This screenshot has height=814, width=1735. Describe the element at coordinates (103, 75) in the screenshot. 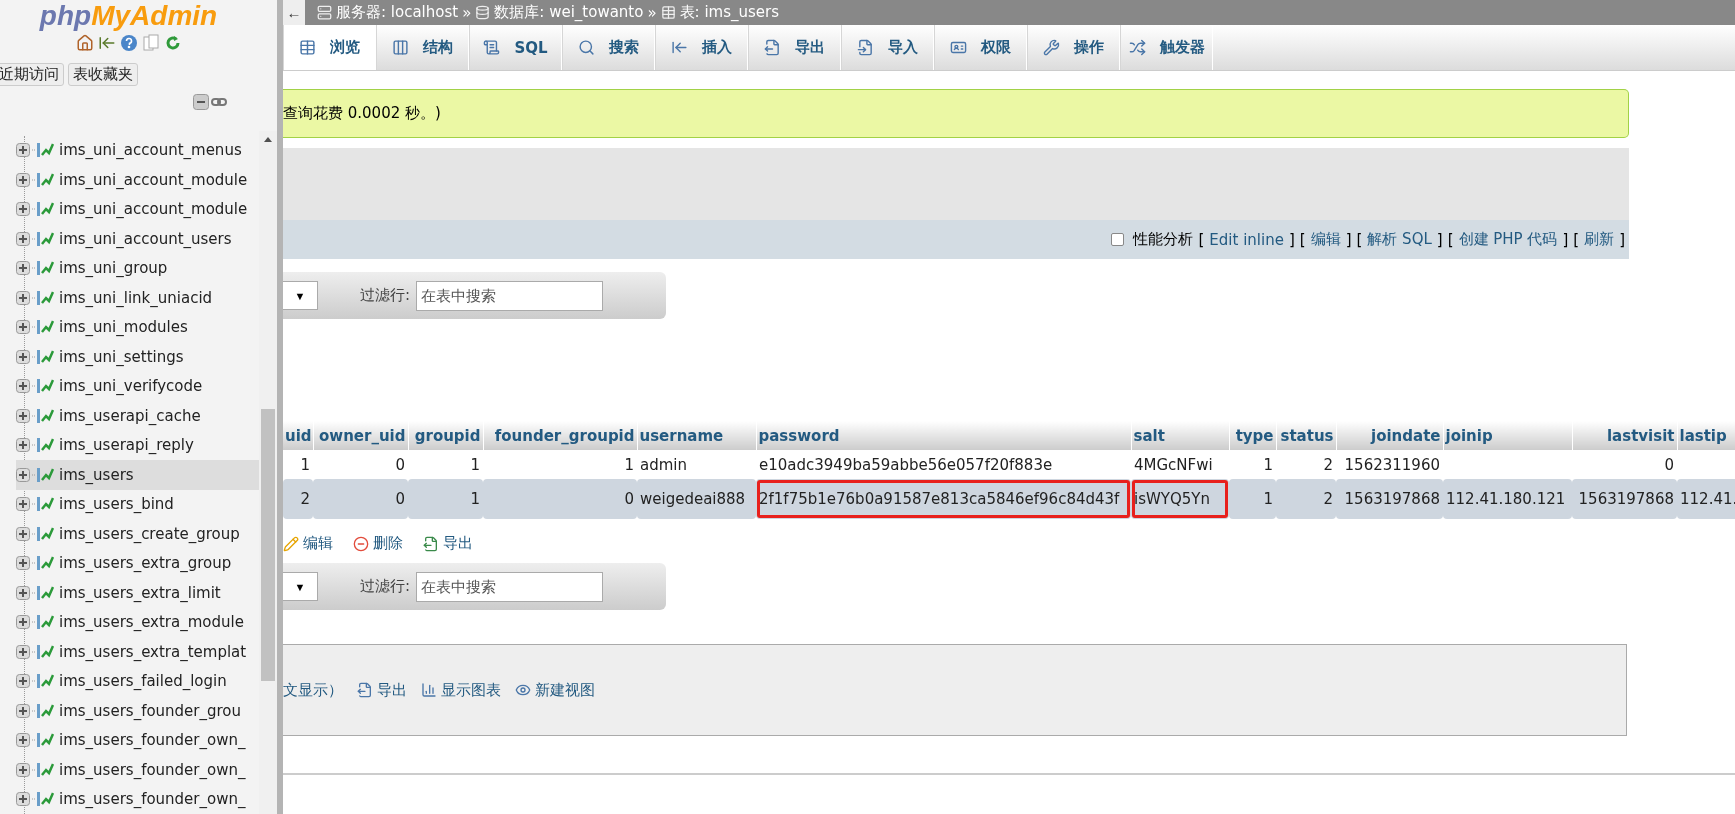

I see `nav-tab-button: 表收藏夹` at that location.